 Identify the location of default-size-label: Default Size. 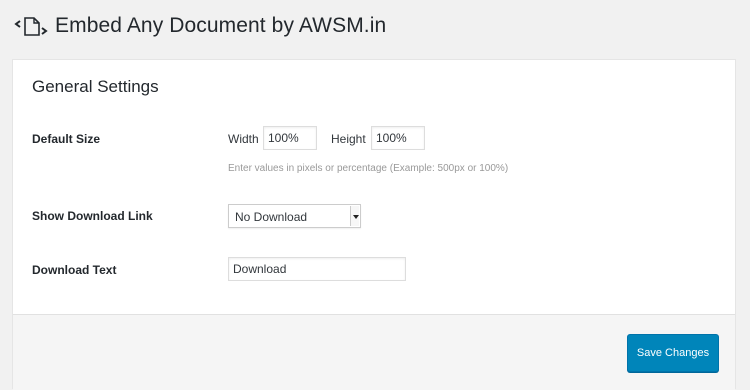
(66, 139).